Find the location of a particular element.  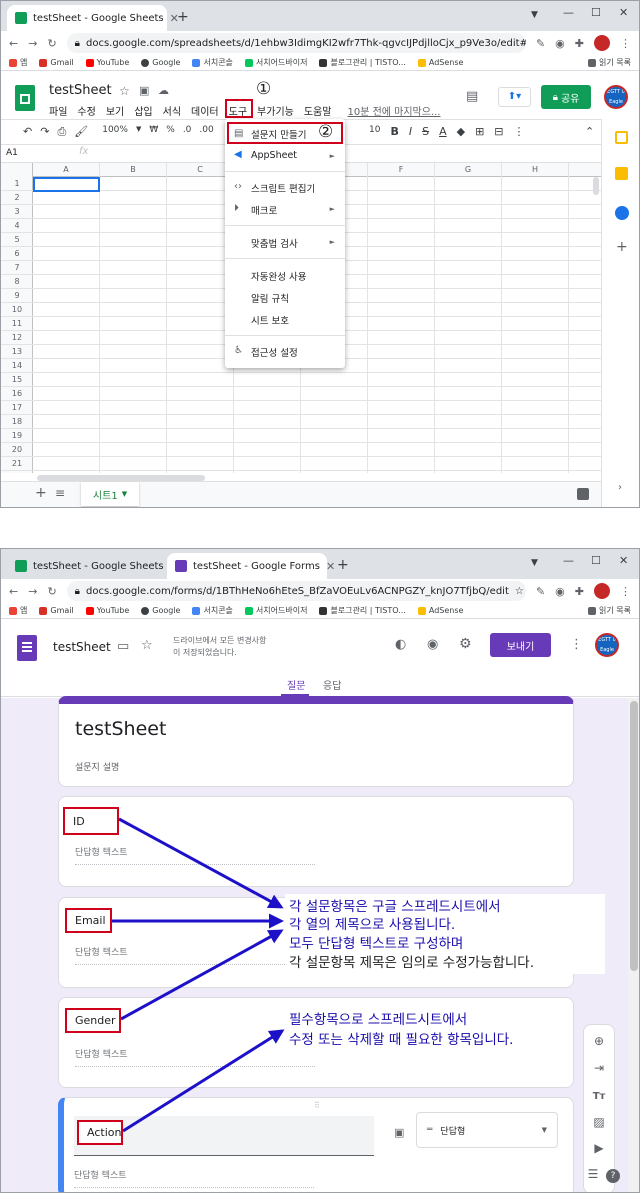

menu-insert: 삽입 is located at coordinates (143, 110).